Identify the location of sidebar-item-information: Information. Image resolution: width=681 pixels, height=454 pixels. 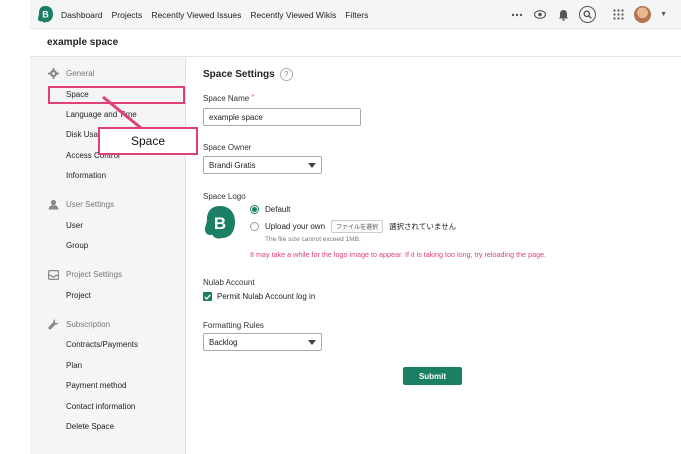
(86, 175).